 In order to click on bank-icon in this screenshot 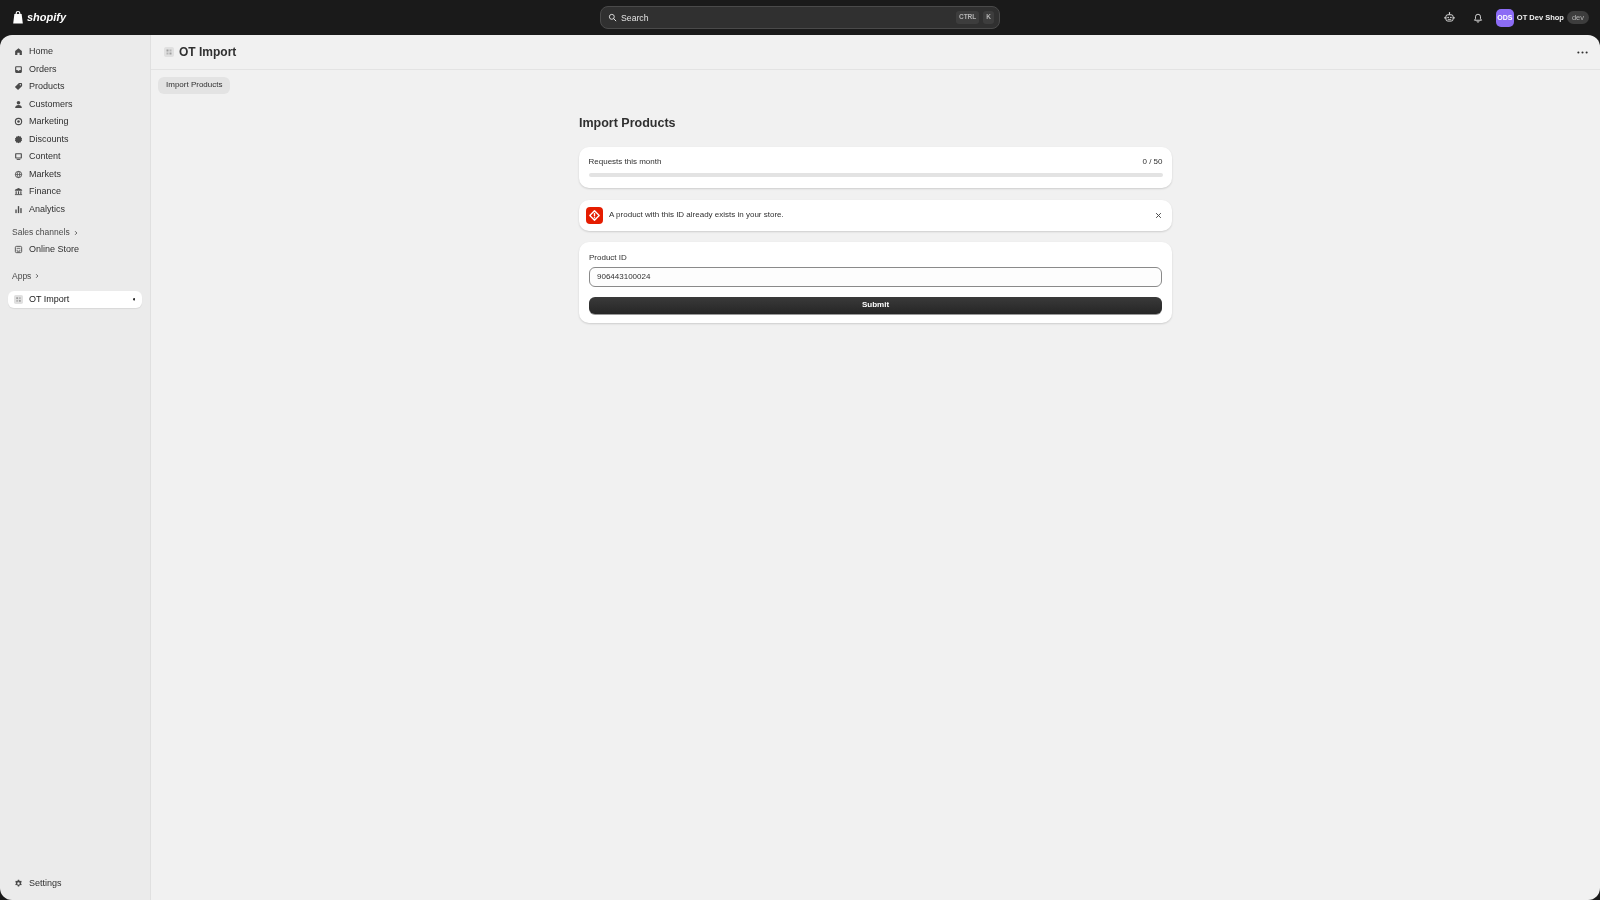, I will do `click(18, 192)`.